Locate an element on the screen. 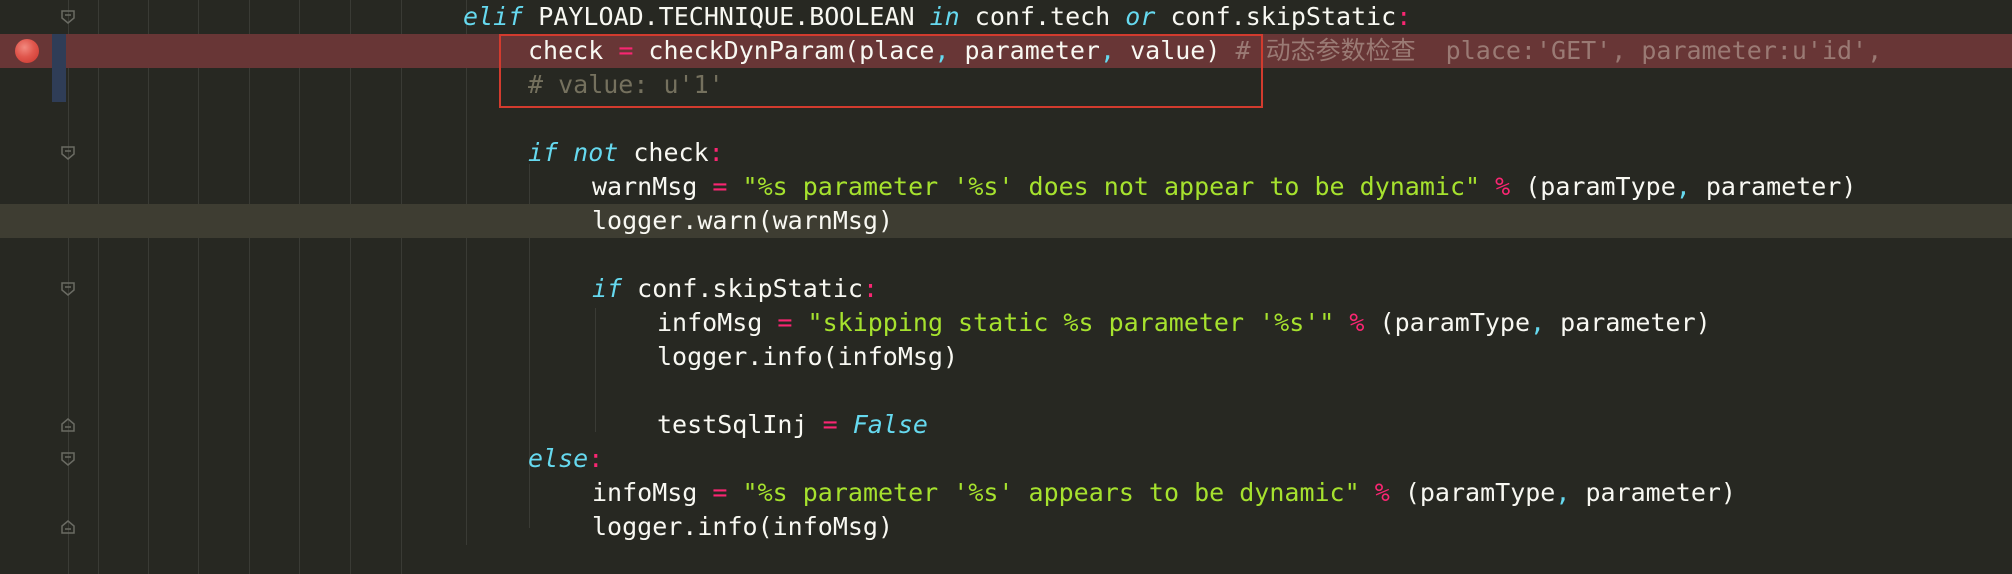  code-line: if conf.skipStatic: is located at coordinates (735, 289).